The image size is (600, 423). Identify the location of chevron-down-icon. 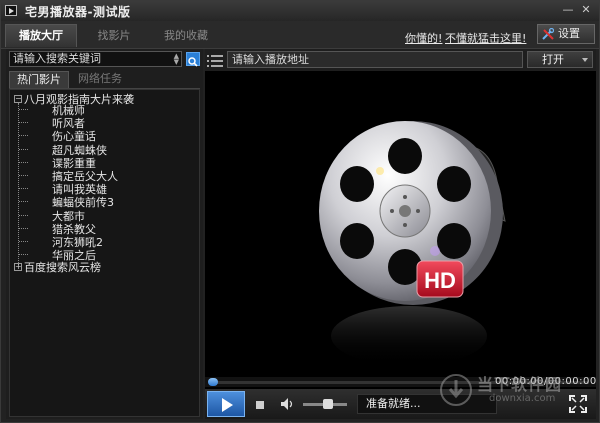
(585, 60).